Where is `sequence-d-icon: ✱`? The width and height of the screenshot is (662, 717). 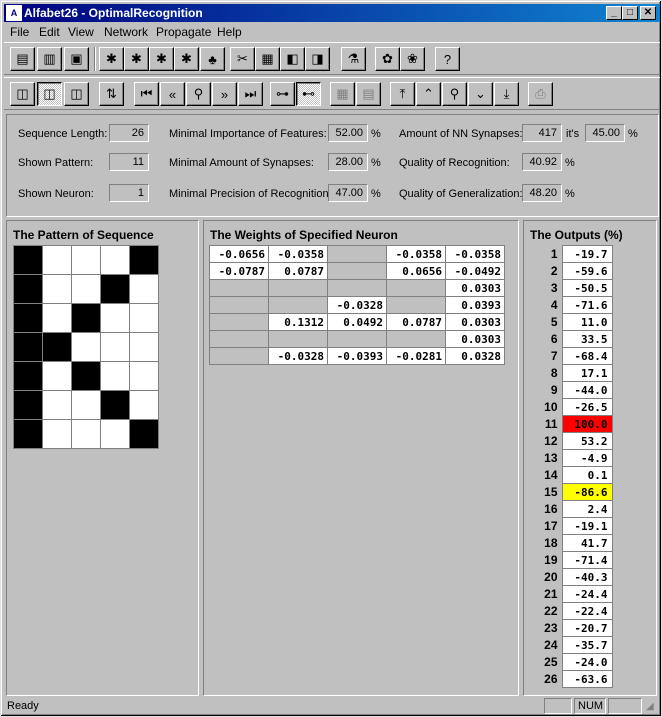 sequence-d-icon: ✱ is located at coordinates (186, 59).